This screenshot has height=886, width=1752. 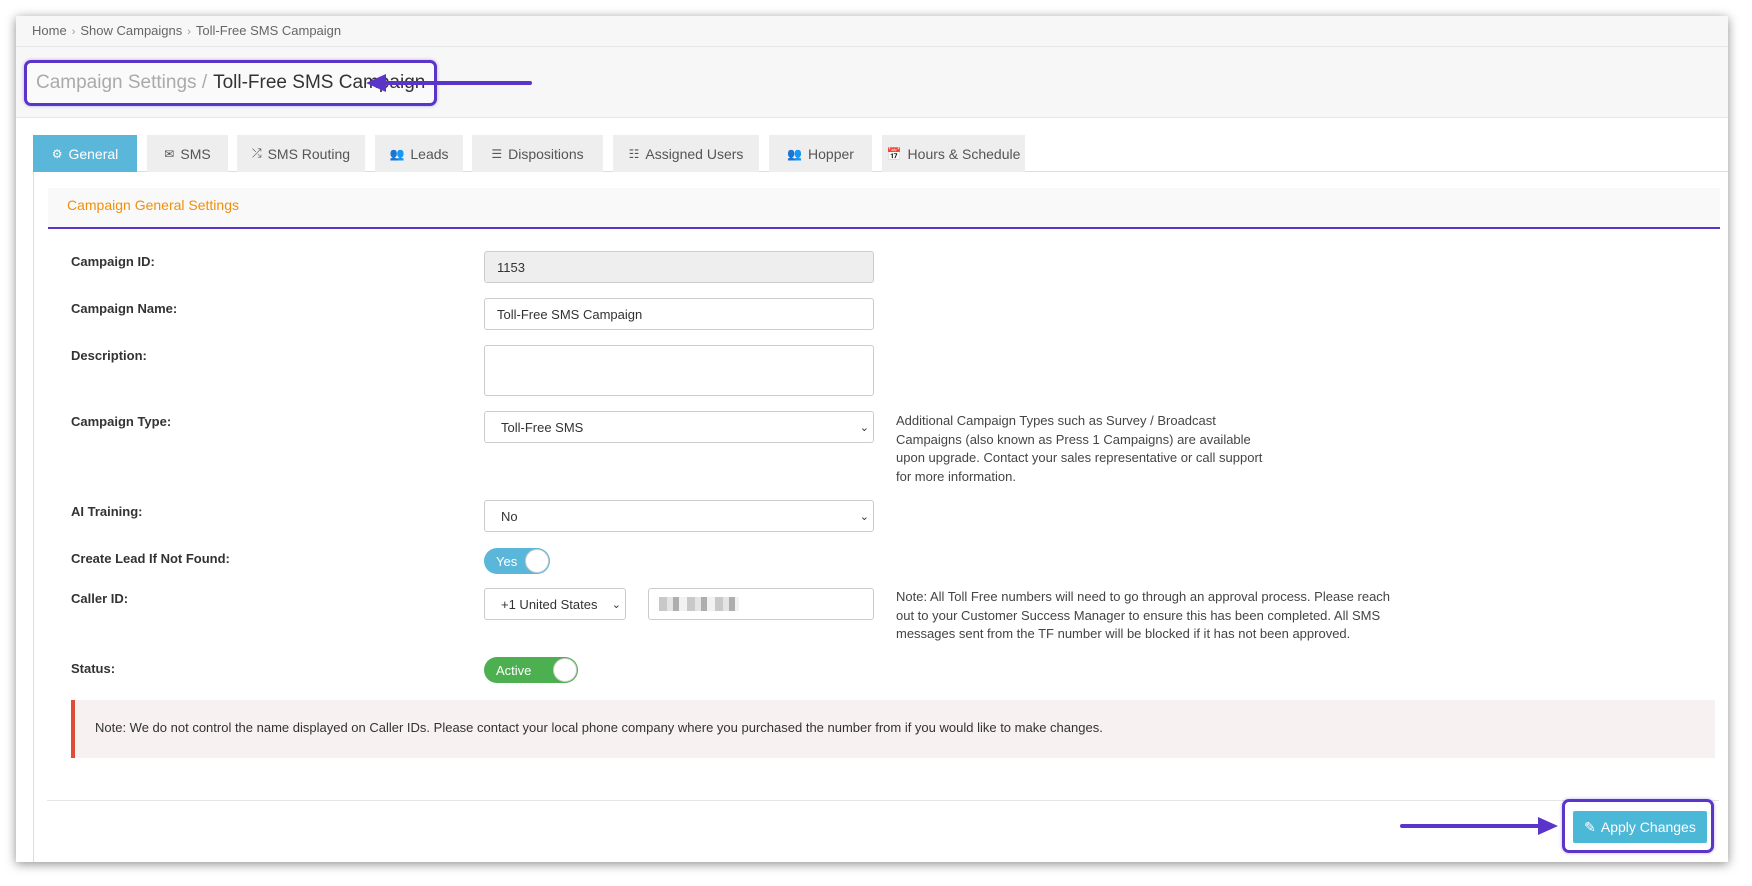 What do you see at coordinates (107, 511) in the screenshot?
I see `ai-training-label: AI Training:` at bounding box center [107, 511].